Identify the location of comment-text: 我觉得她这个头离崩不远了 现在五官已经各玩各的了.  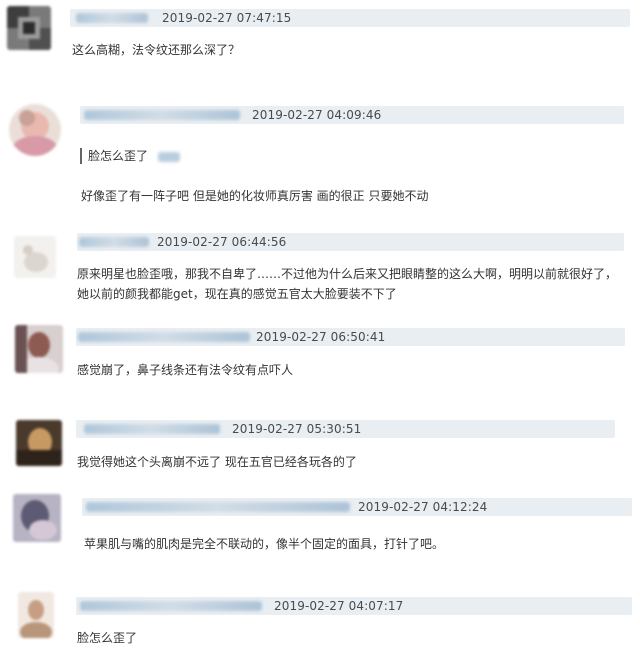
(217, 462).